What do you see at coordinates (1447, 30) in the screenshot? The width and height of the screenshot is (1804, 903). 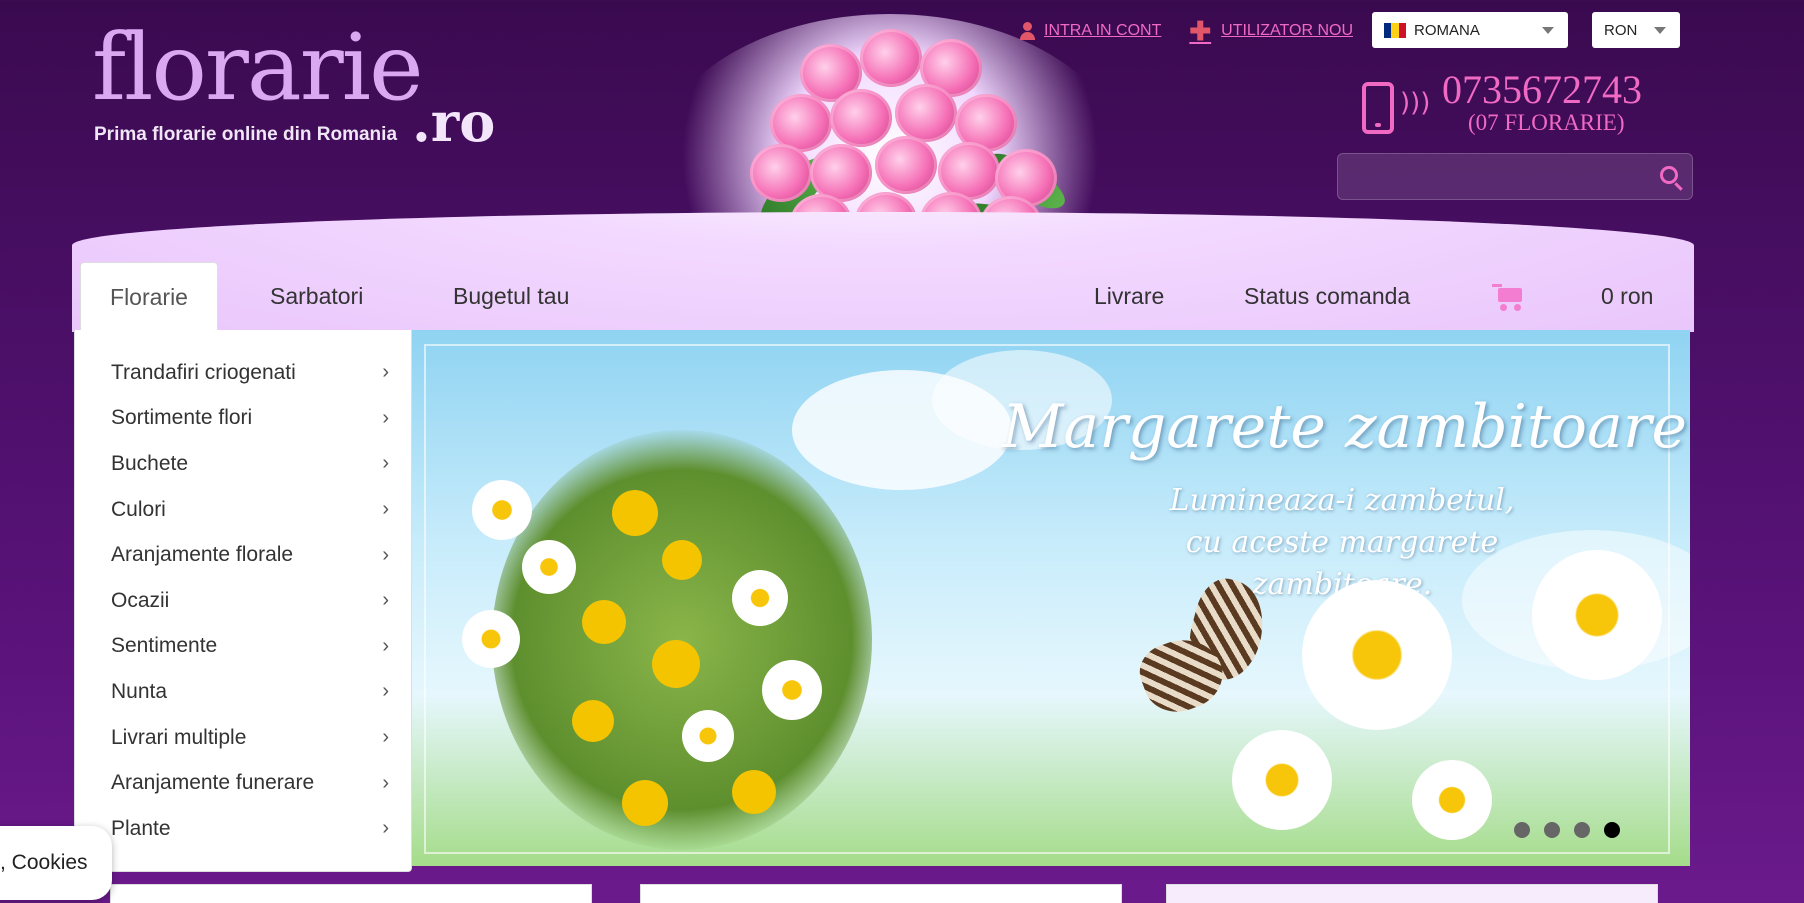 I see `language-value: ROMANA` at bounding box center [1447, 30].